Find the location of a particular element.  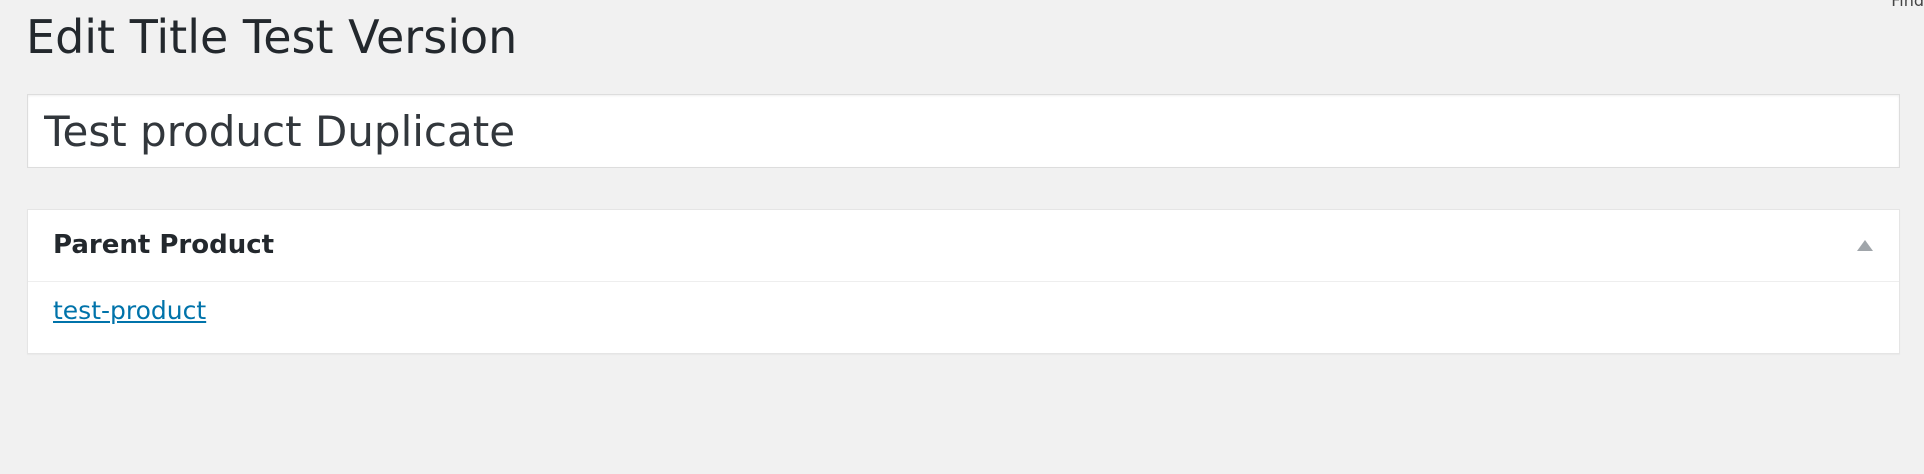

page-title: Edit Title Test Version is located at coordinates (272, 37).